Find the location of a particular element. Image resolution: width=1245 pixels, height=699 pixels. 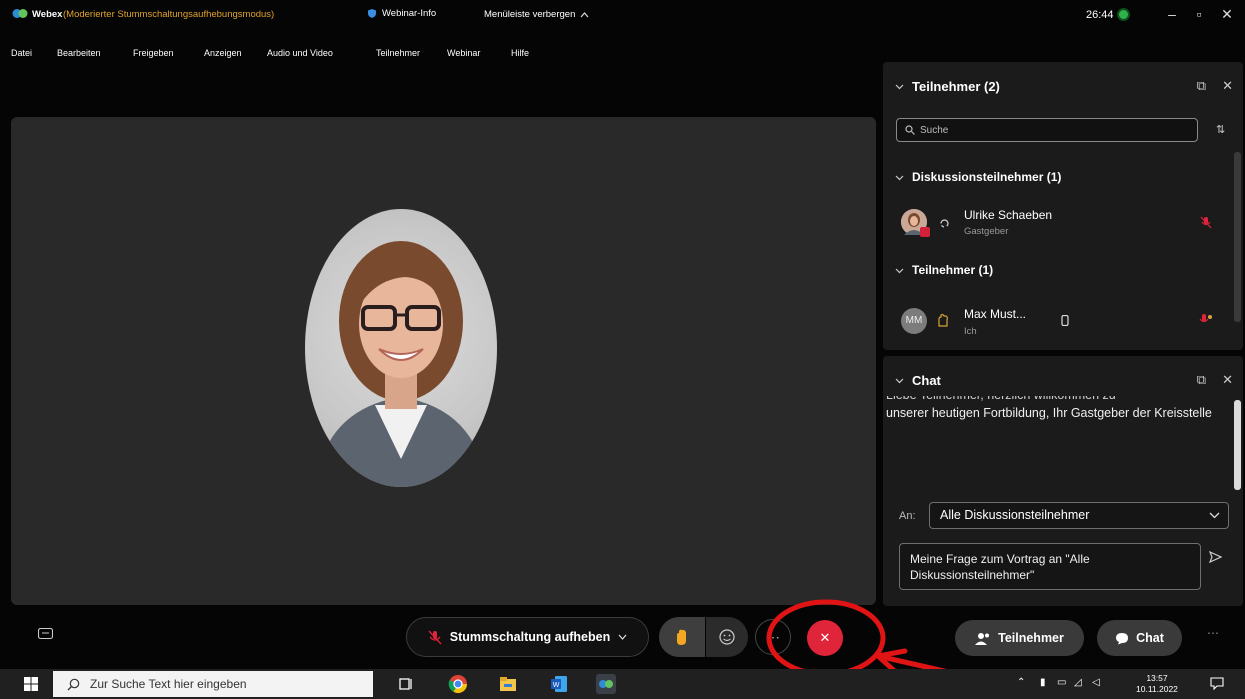

more-options-button: ⋯ is located at coordinates (773, 637).